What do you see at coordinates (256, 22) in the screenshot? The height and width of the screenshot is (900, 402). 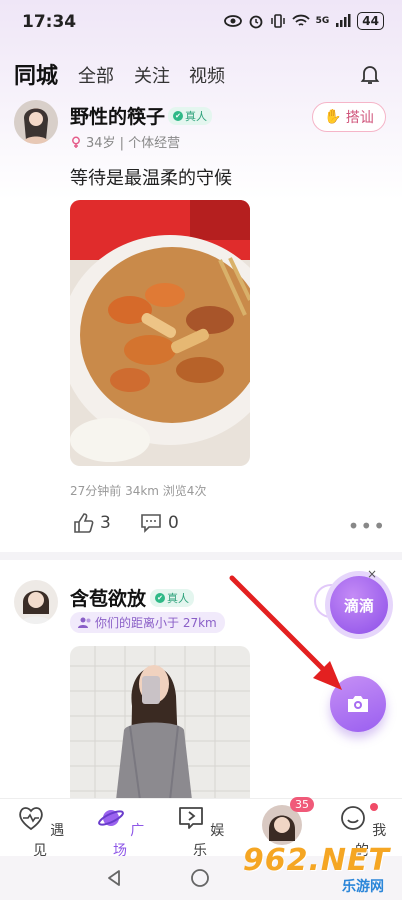 I see `alarm-icon` at bounding box center [256, 22].